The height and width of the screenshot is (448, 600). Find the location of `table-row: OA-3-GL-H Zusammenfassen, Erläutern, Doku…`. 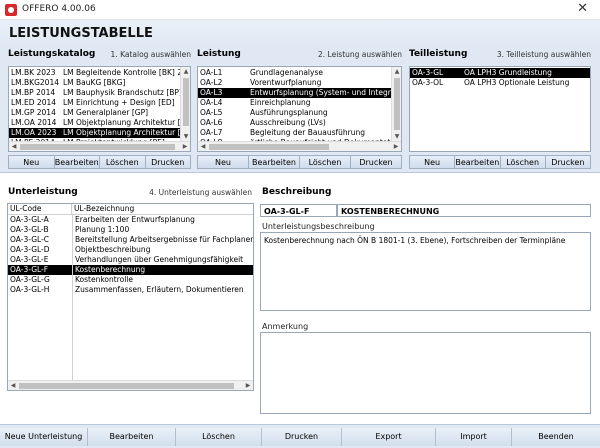

table-row: OA-3-GL-H Zusammenfassen, Erläutern, Doku… is located at coordinates (130, 290).